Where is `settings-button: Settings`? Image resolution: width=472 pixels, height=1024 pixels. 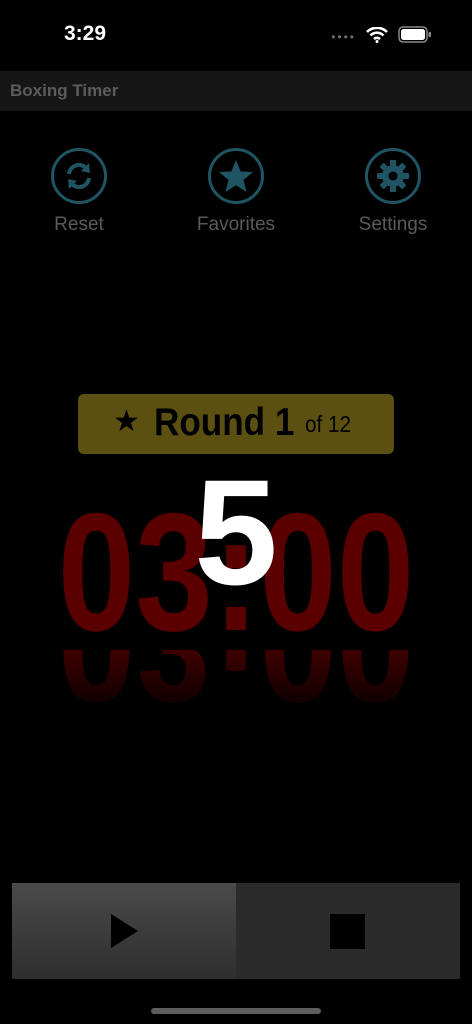 settings-button: Settings is located at coordinates (393, 192).